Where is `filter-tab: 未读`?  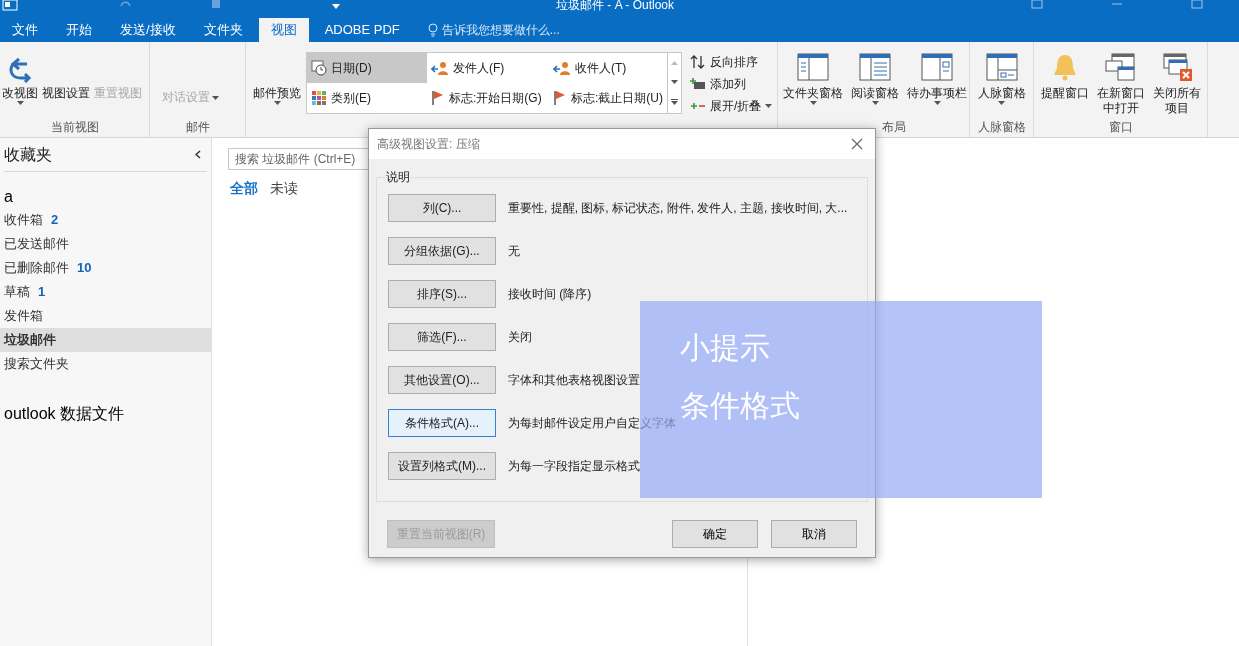 filter-tab: 未读 is located at coordinates (284, 188).